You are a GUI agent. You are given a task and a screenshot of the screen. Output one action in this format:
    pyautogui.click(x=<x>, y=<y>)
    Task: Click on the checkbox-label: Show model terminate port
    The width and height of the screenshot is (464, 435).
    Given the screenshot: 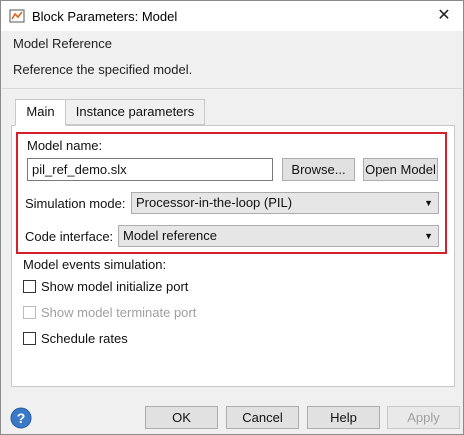 What is the action you would take?
    pyautogui.click(x=119, y=312)
    